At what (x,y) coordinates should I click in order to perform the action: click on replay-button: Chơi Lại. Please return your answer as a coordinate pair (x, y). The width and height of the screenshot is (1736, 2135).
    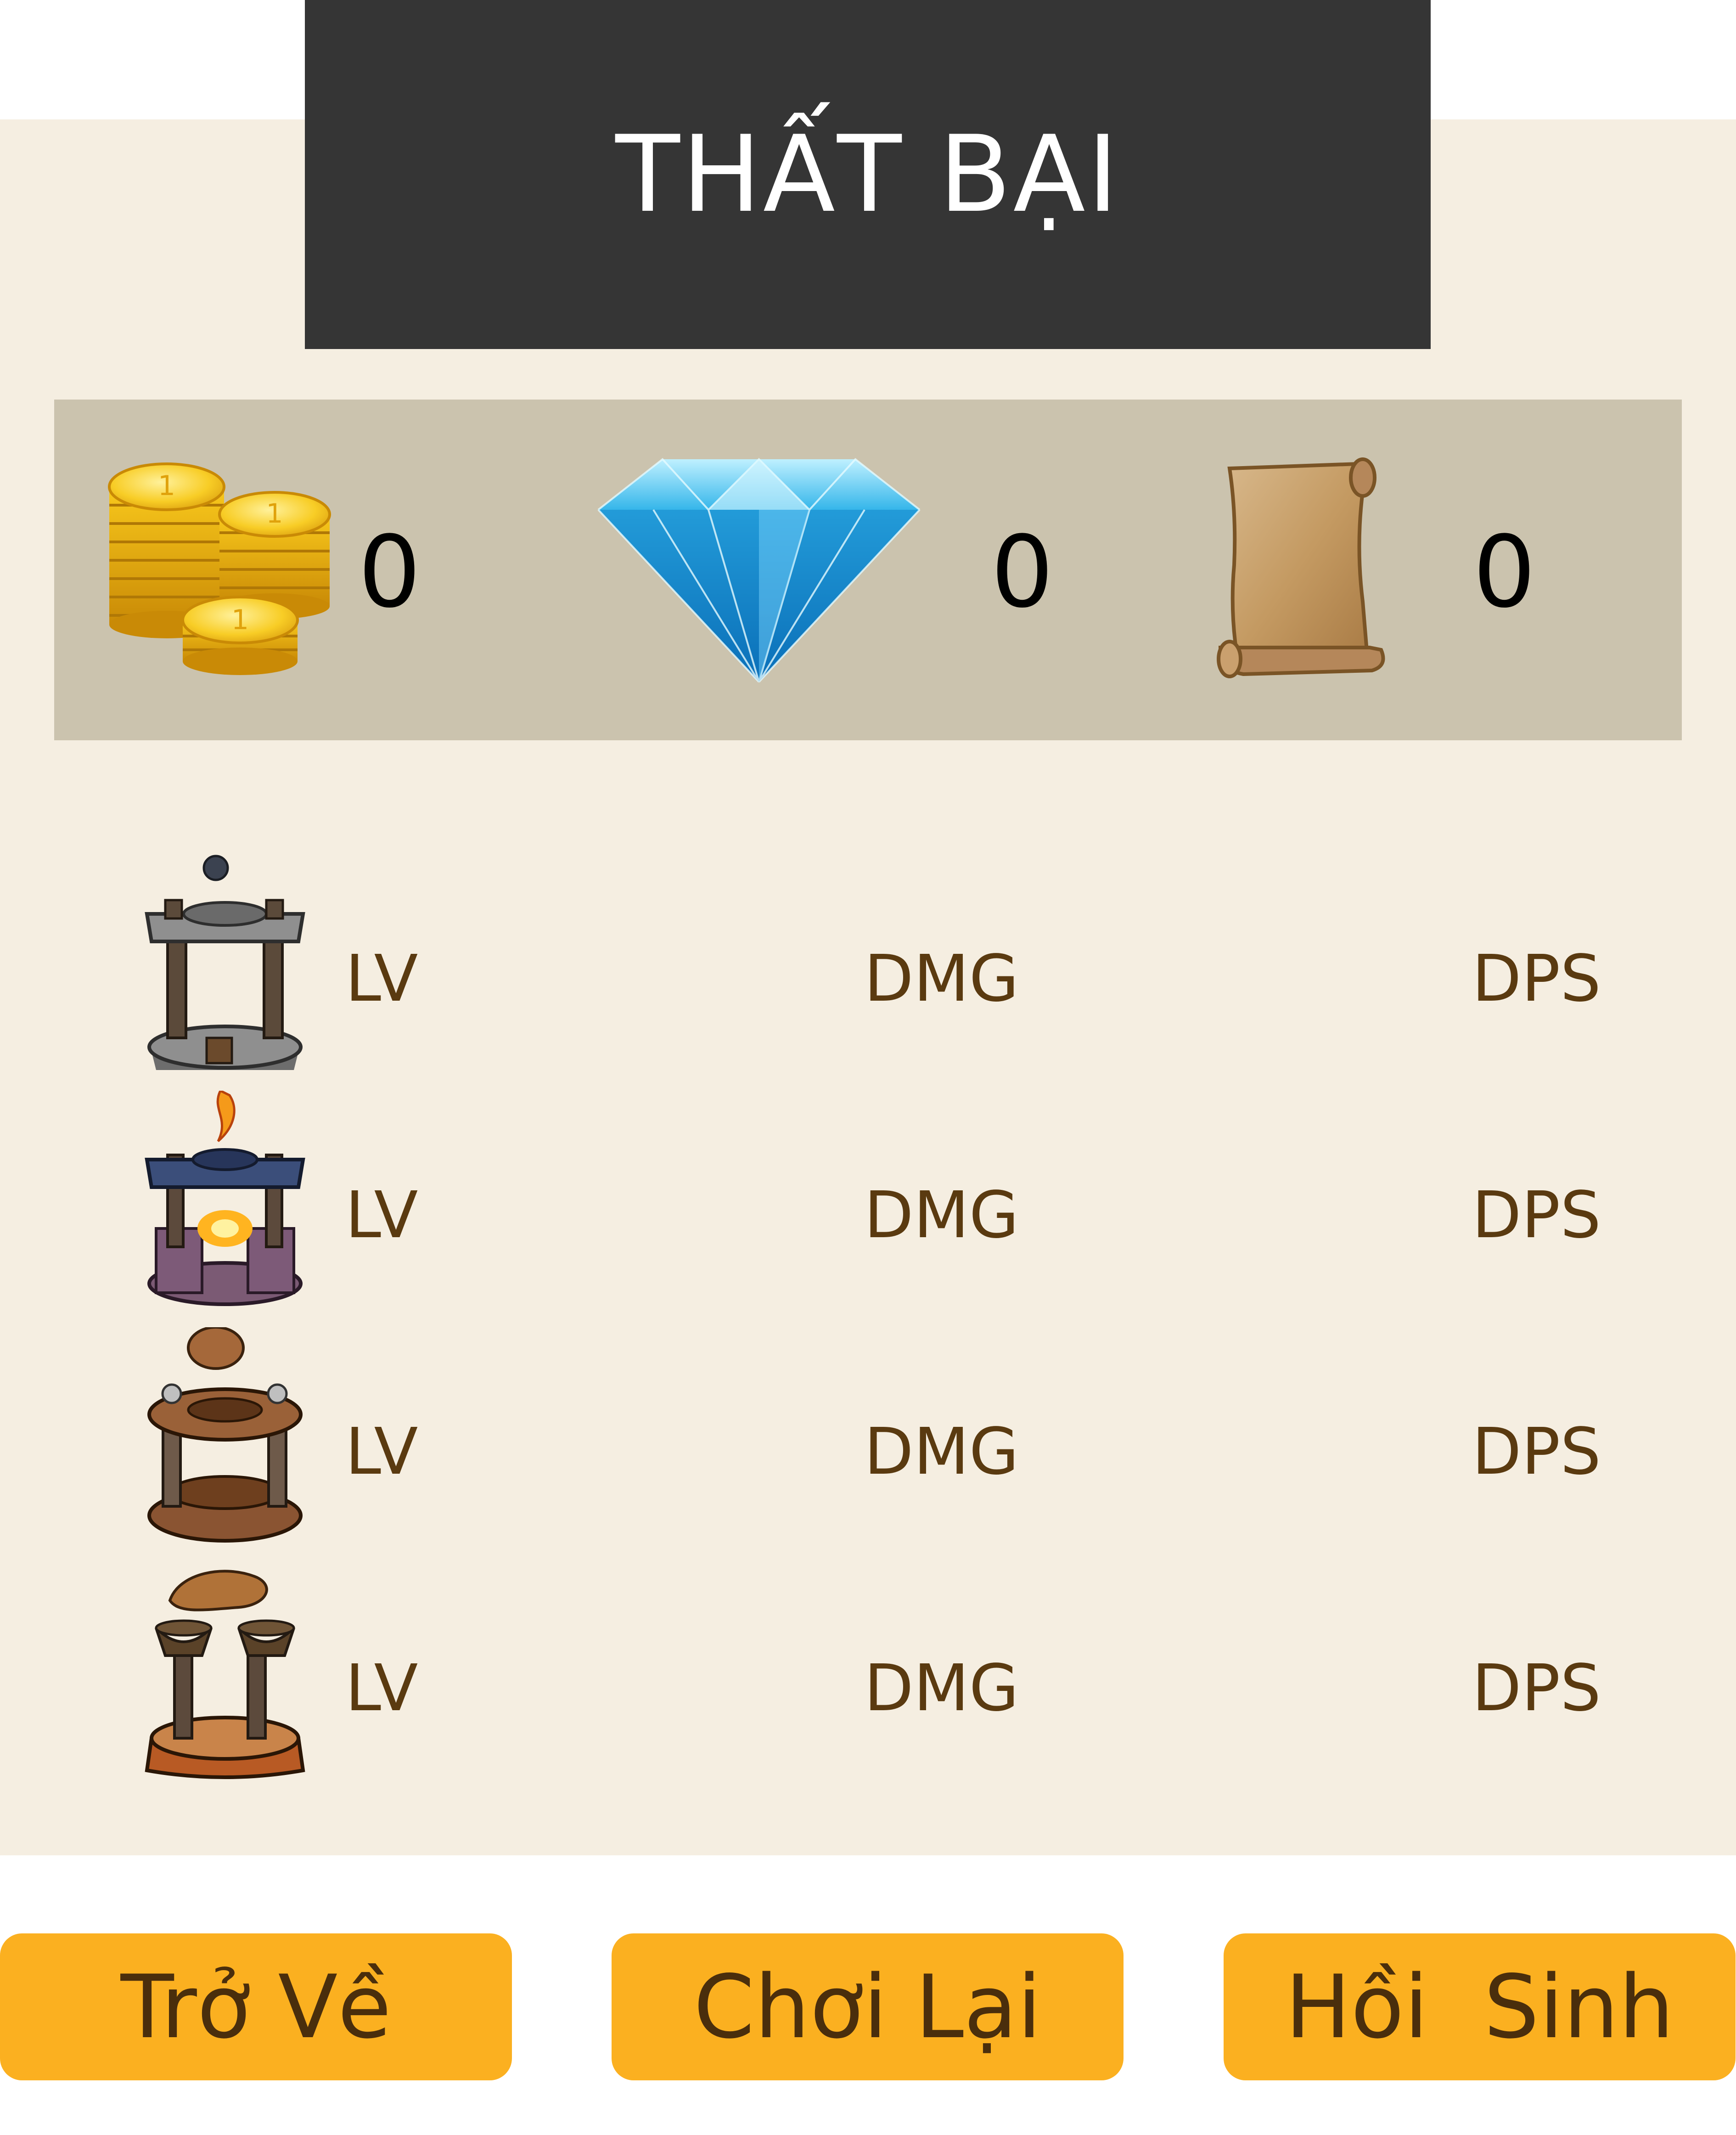
    Looking at the image, I should click on (868, 2006).